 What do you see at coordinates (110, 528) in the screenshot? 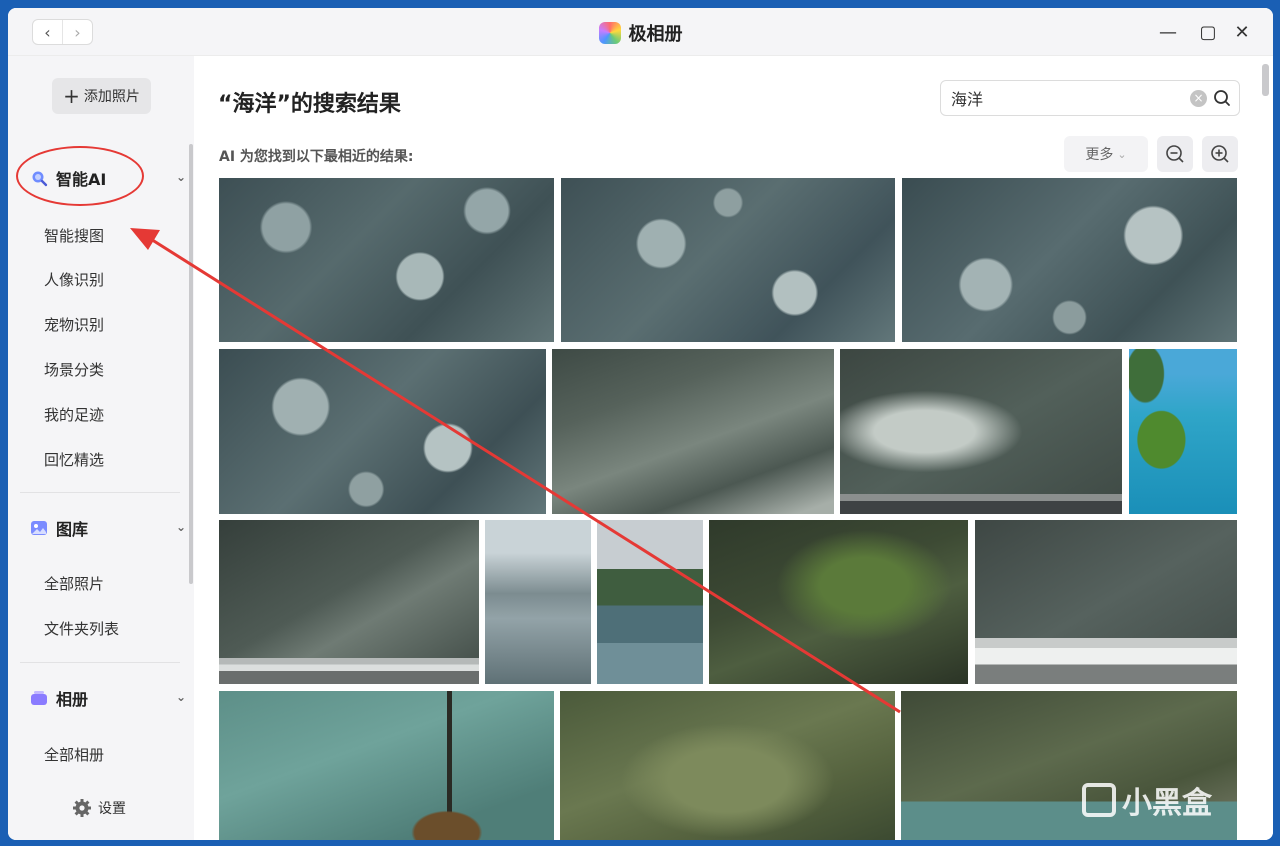
I see `section-gallery: 图库 ⌄` at bounding box center [110, 528].